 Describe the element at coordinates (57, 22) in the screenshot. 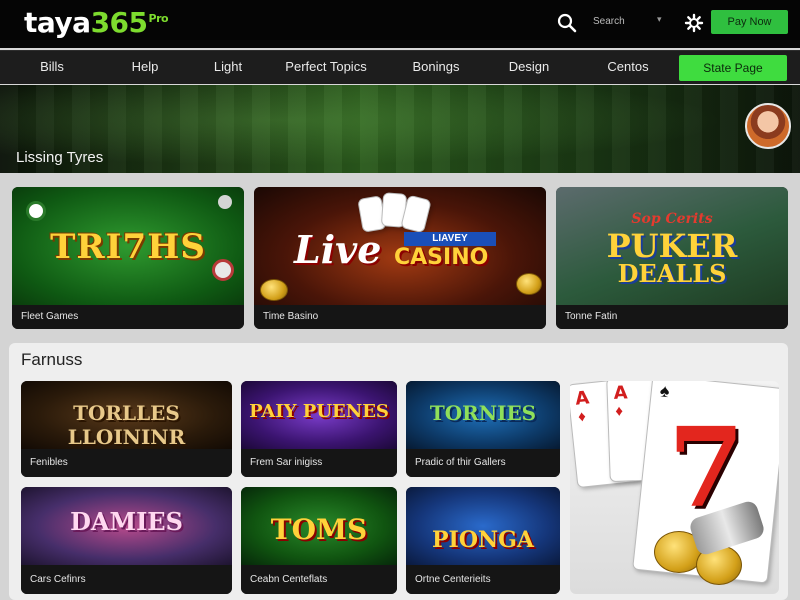

I see `logo-part-taya: taya` at that location.